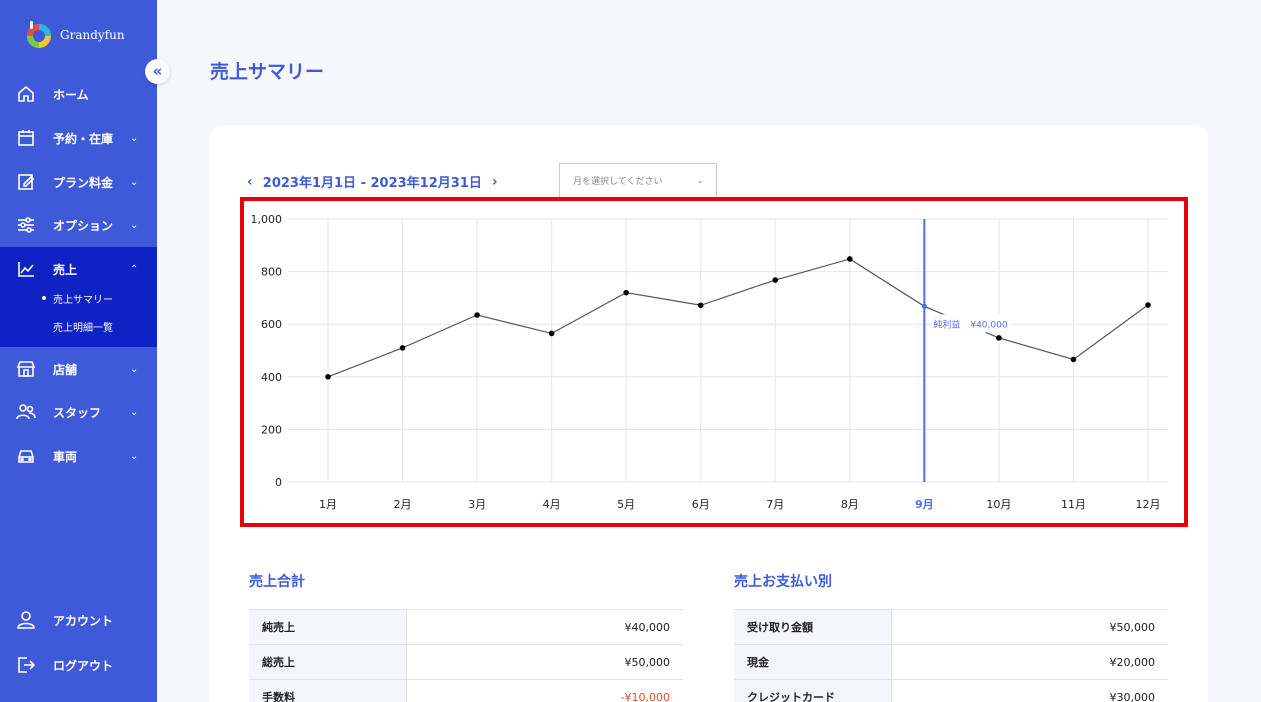 This screenshot has width=1261, height=702. What do you see at coordinates (271, 272) in the screenshot?
I see `y-tick-label: 800` at bounding box center [271, 272].